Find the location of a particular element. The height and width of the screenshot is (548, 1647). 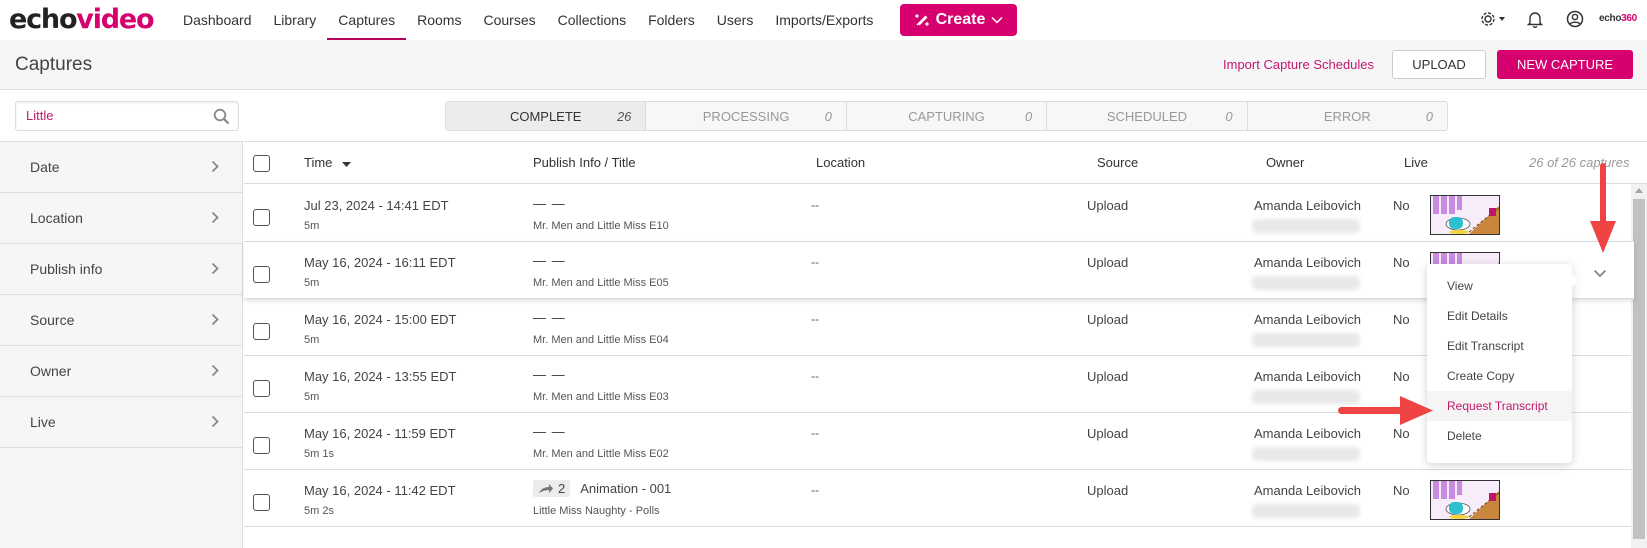

nav-library: Library is located at coordinates (295, 20).